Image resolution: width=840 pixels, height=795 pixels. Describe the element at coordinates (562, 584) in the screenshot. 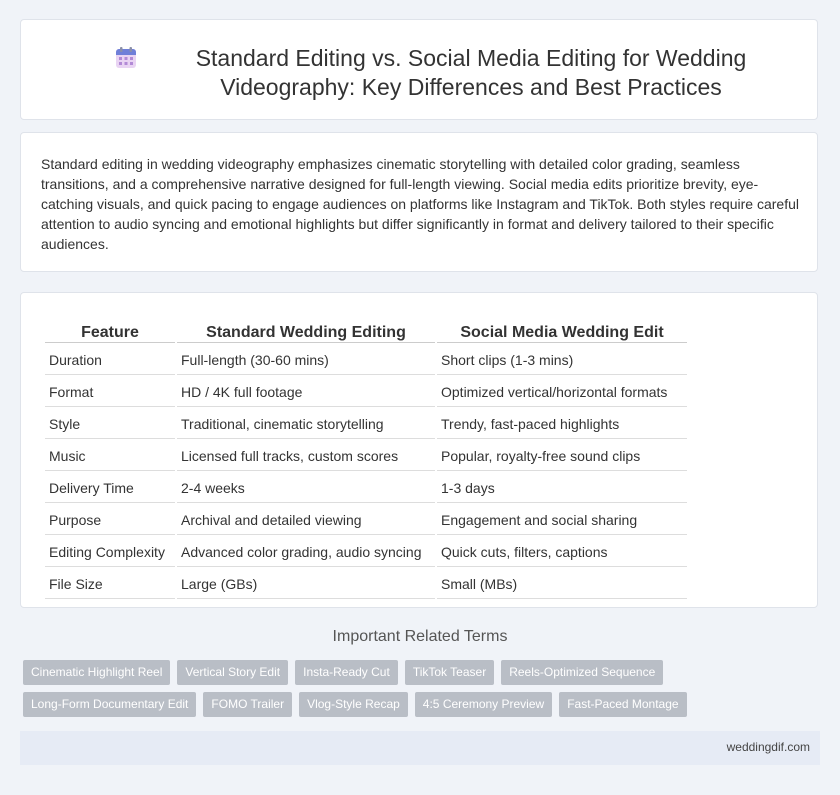

I see `table-cell: Small (MBs)` at that location.